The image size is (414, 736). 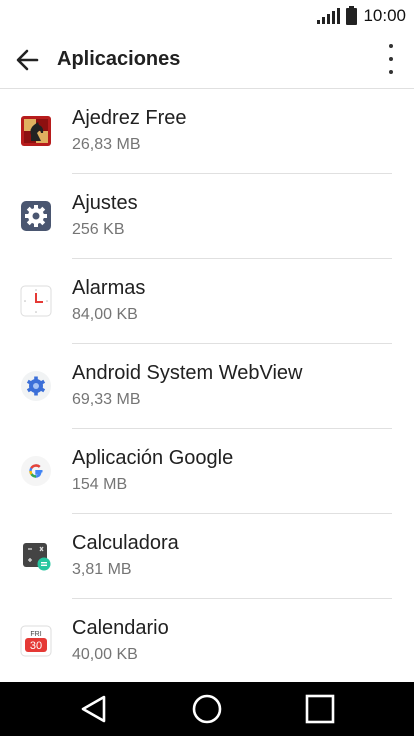 I want to click on app-name: Ajustes, so click(x=105, y=203).